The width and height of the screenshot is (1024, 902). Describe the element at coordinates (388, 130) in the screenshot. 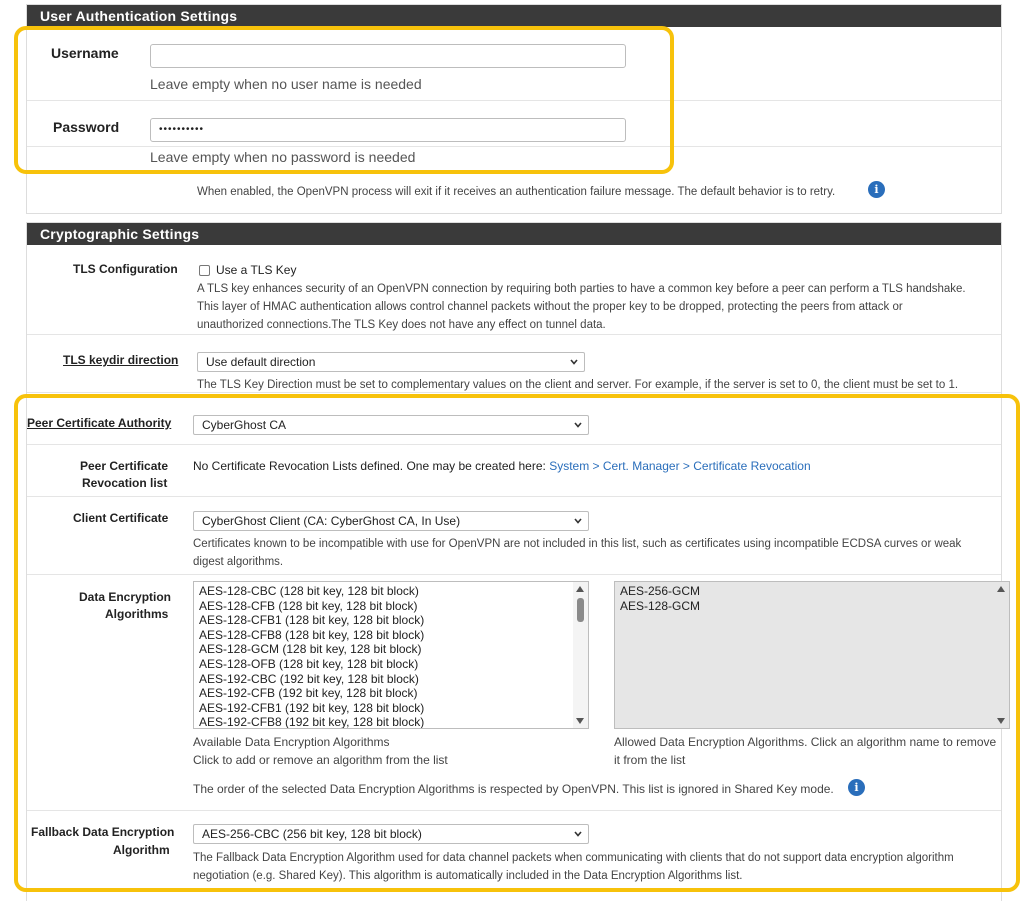

I see `password-field: ••••••••••` at that location.